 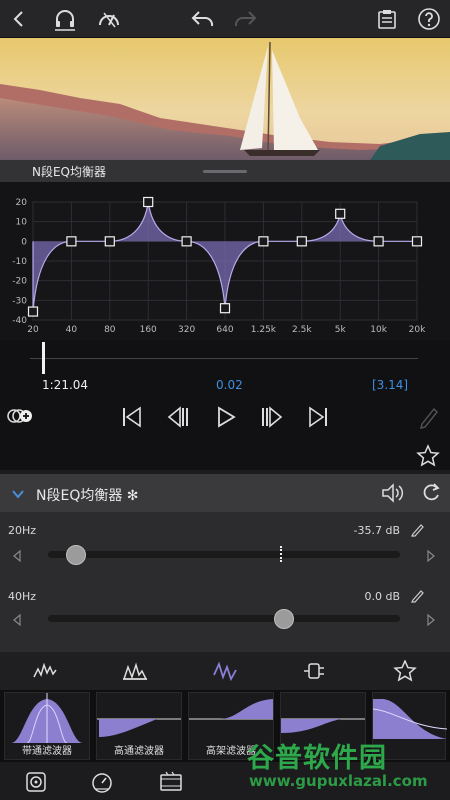 I want to click on param-value-40hz: 0.0 dB, so click(x=382, y=596).